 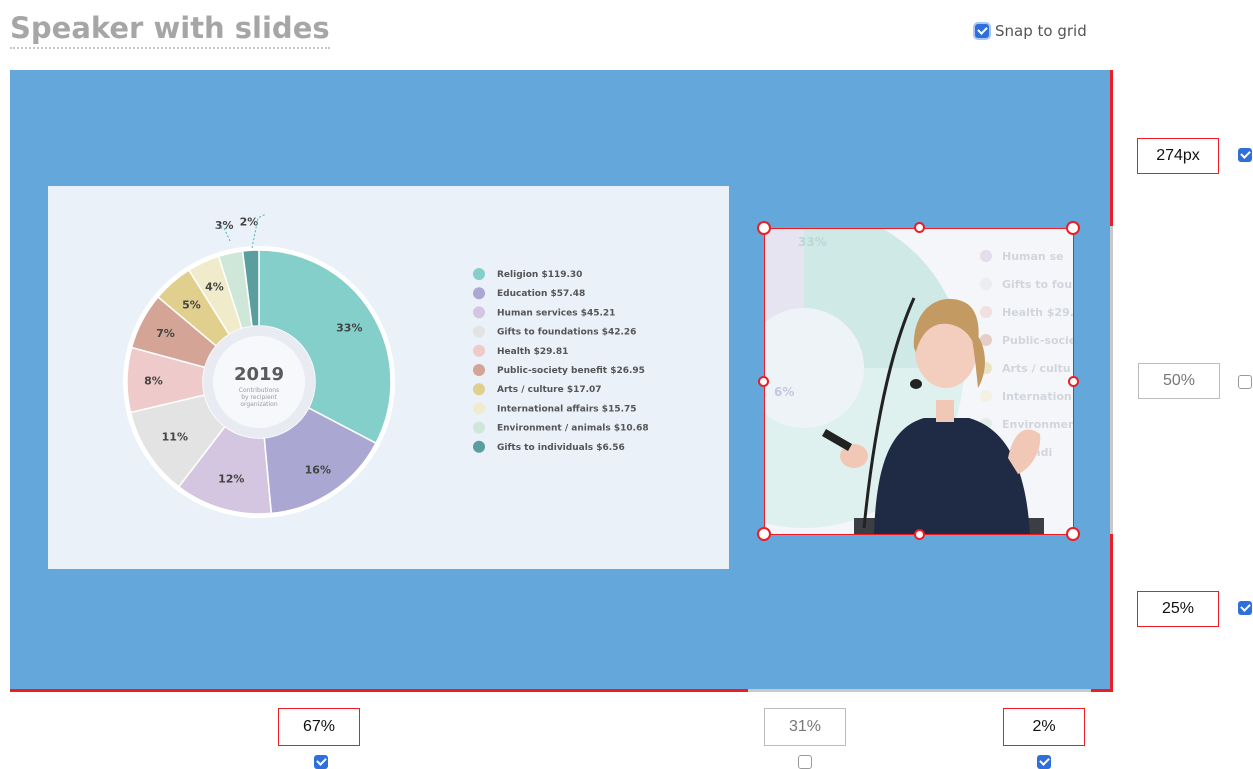 I want to click on legend-label-4: Health $29.81, so click(x=532, y=352).